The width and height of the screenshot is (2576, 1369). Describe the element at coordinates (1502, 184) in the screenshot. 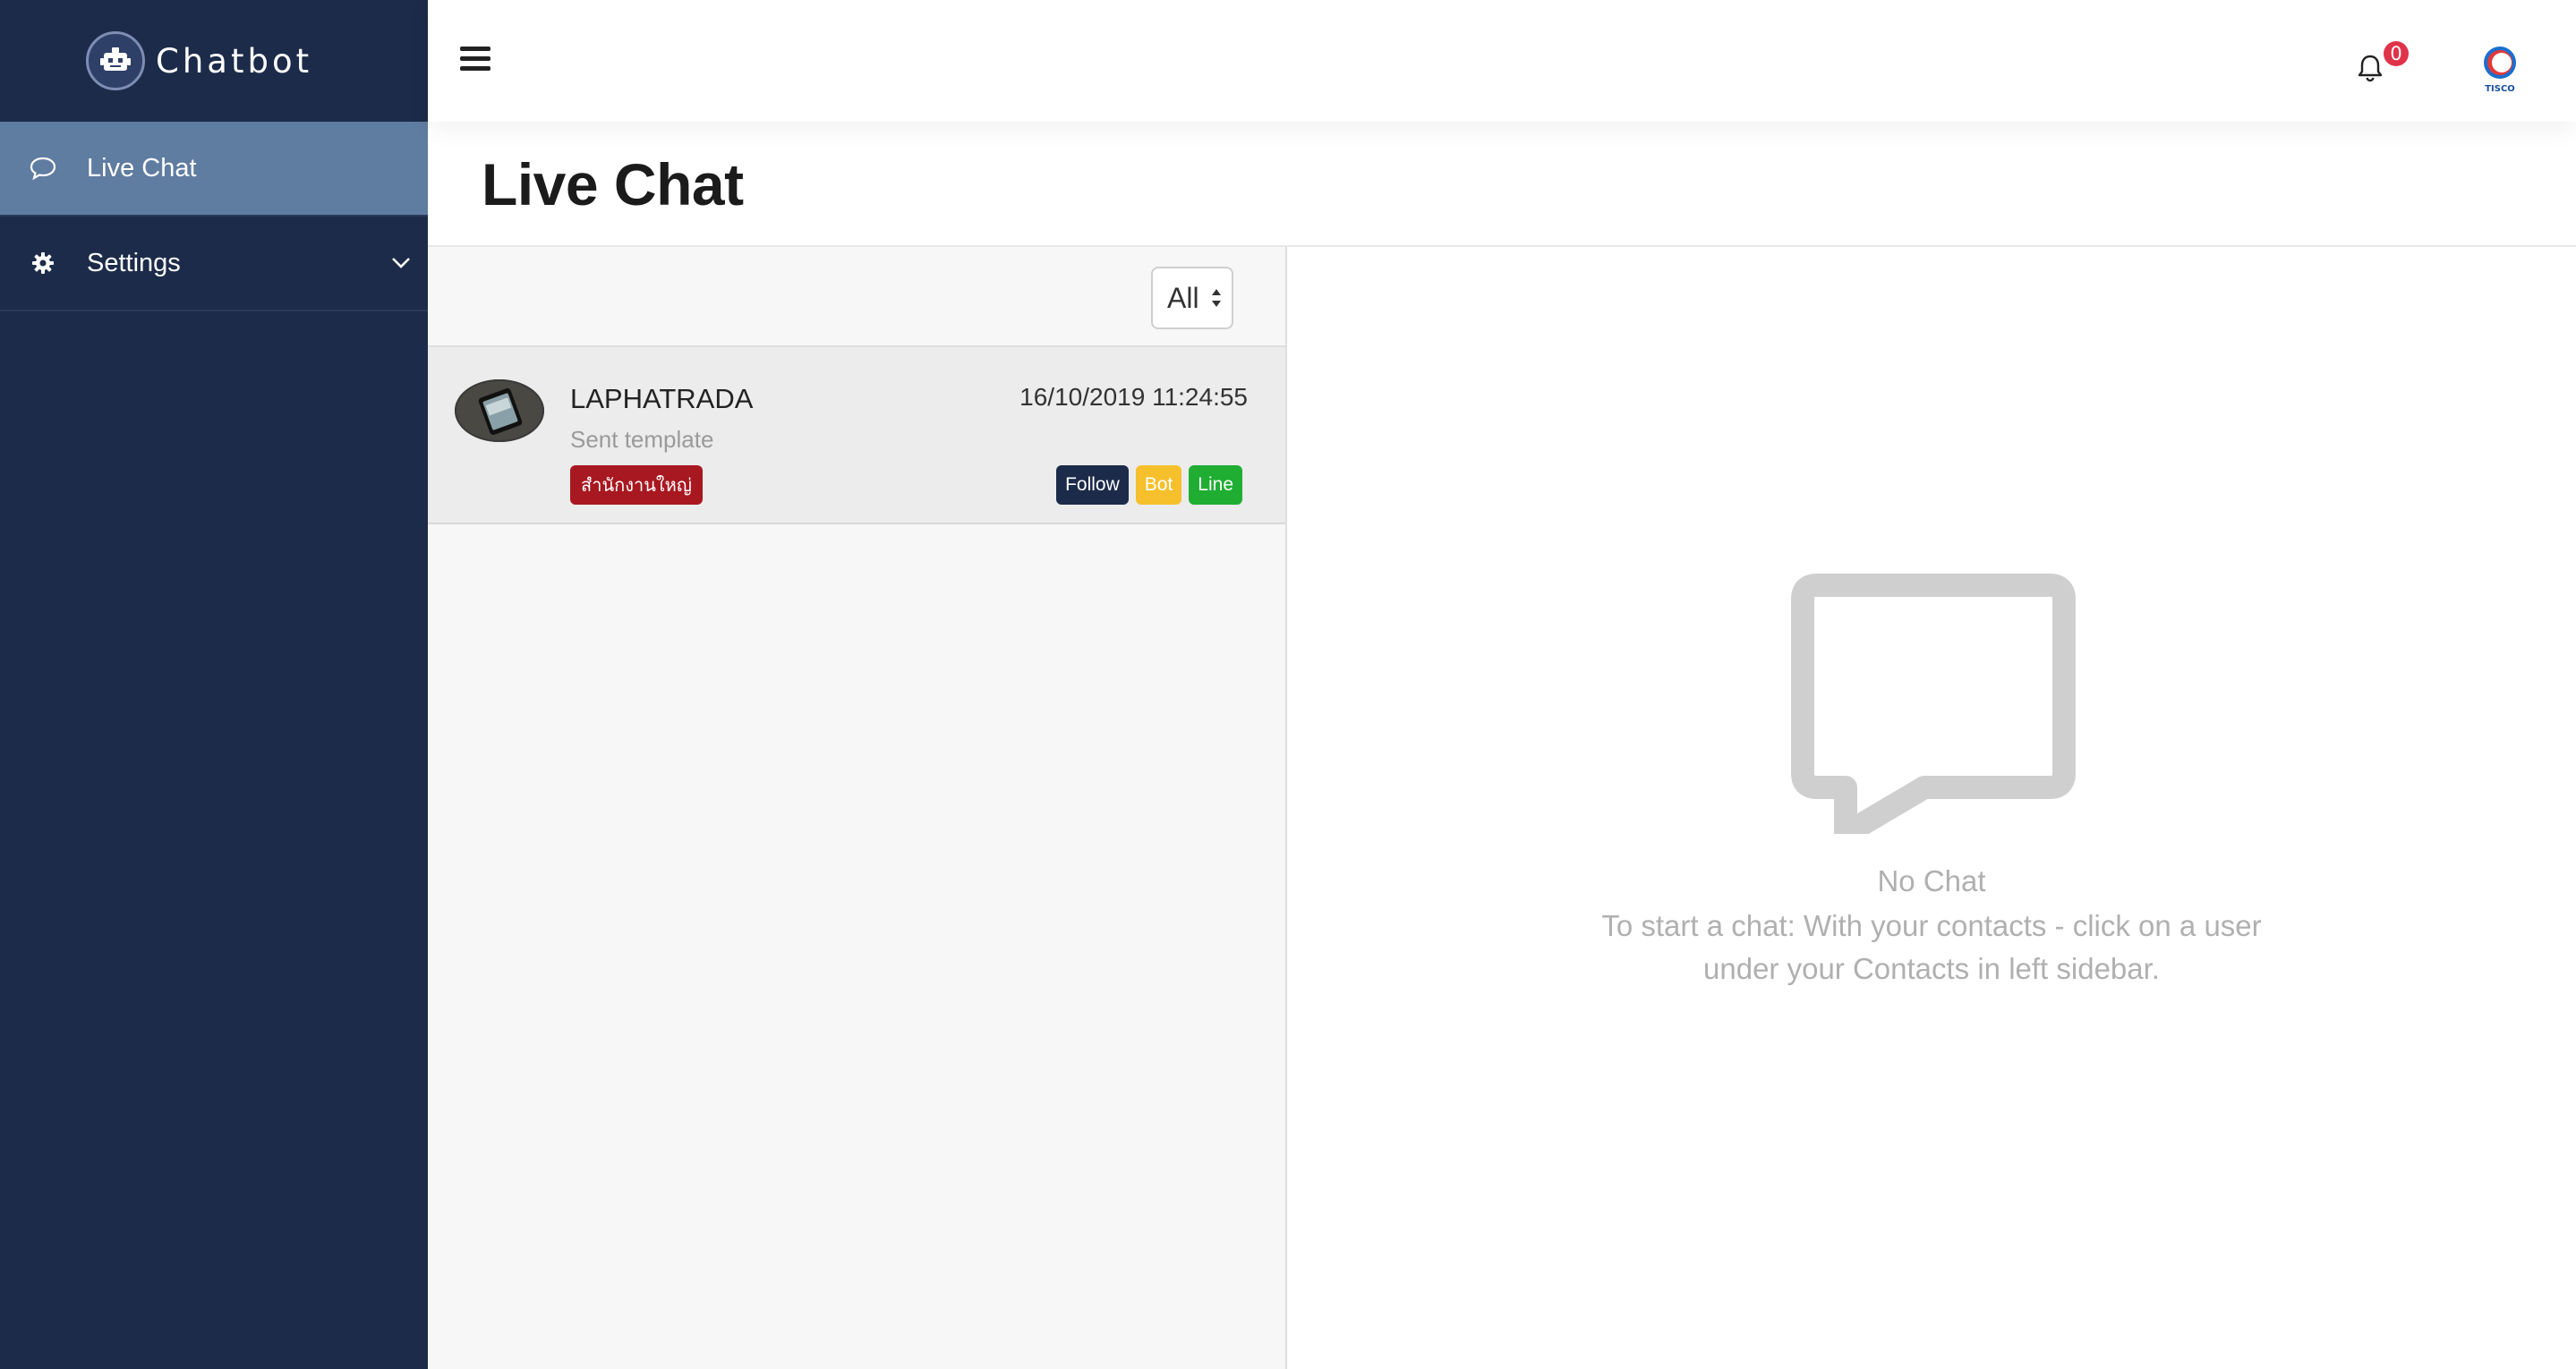

I see `page-header: Live Chat` at that location.